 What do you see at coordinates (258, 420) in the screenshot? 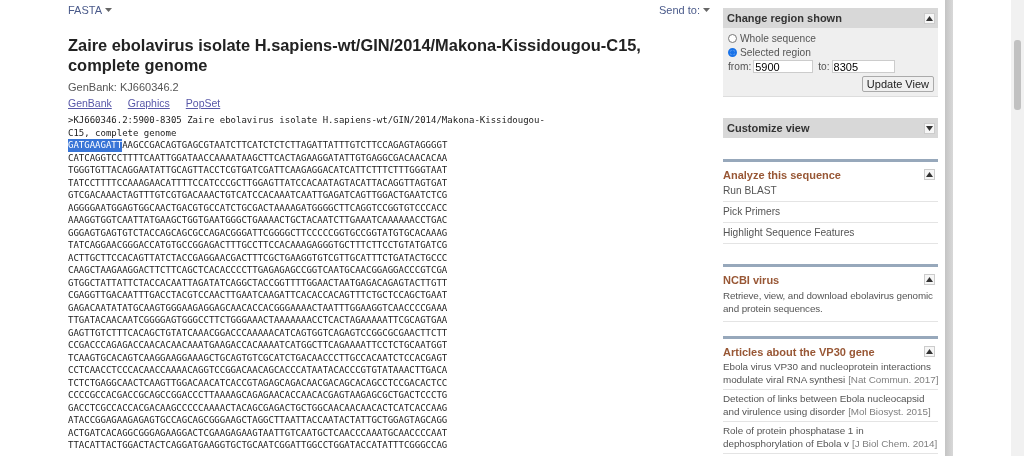
I see `sequence-line: ATACCGGAGAAGAGAGTGCCAGCAGCGGGAAGCTAGGCTTAATTACCAATACTATTGCTGGAGTAGCAGG` at bounding box center [258, 420].